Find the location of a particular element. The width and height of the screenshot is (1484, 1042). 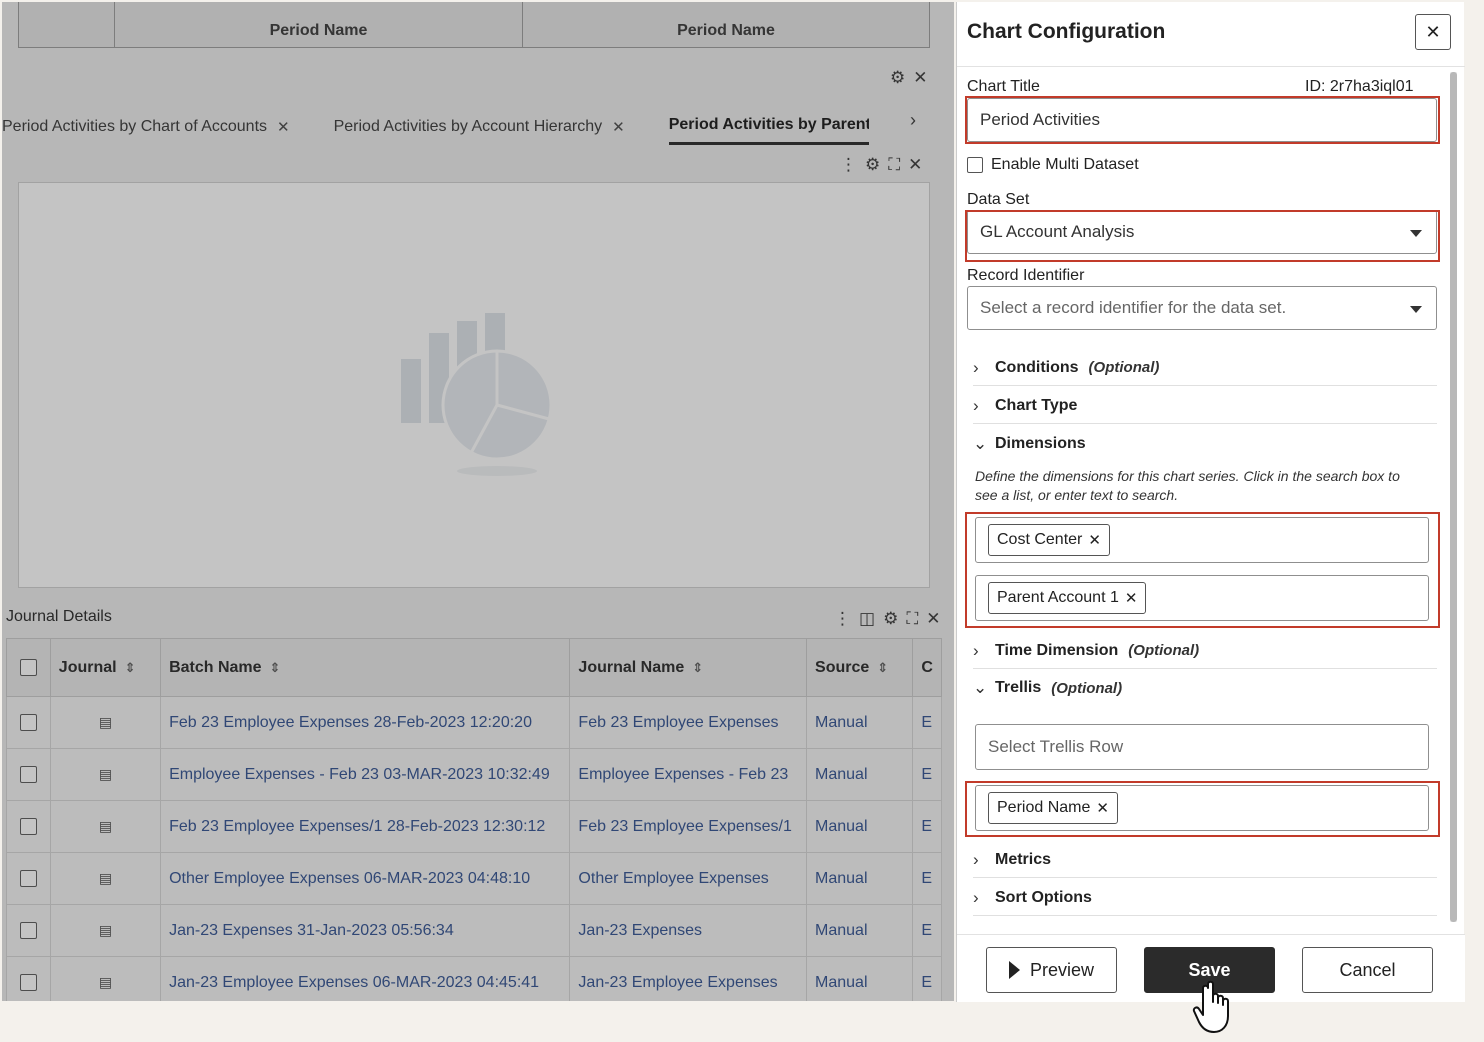

tab-parent: Period Activities by Parent is located at coordinates (768, 123).